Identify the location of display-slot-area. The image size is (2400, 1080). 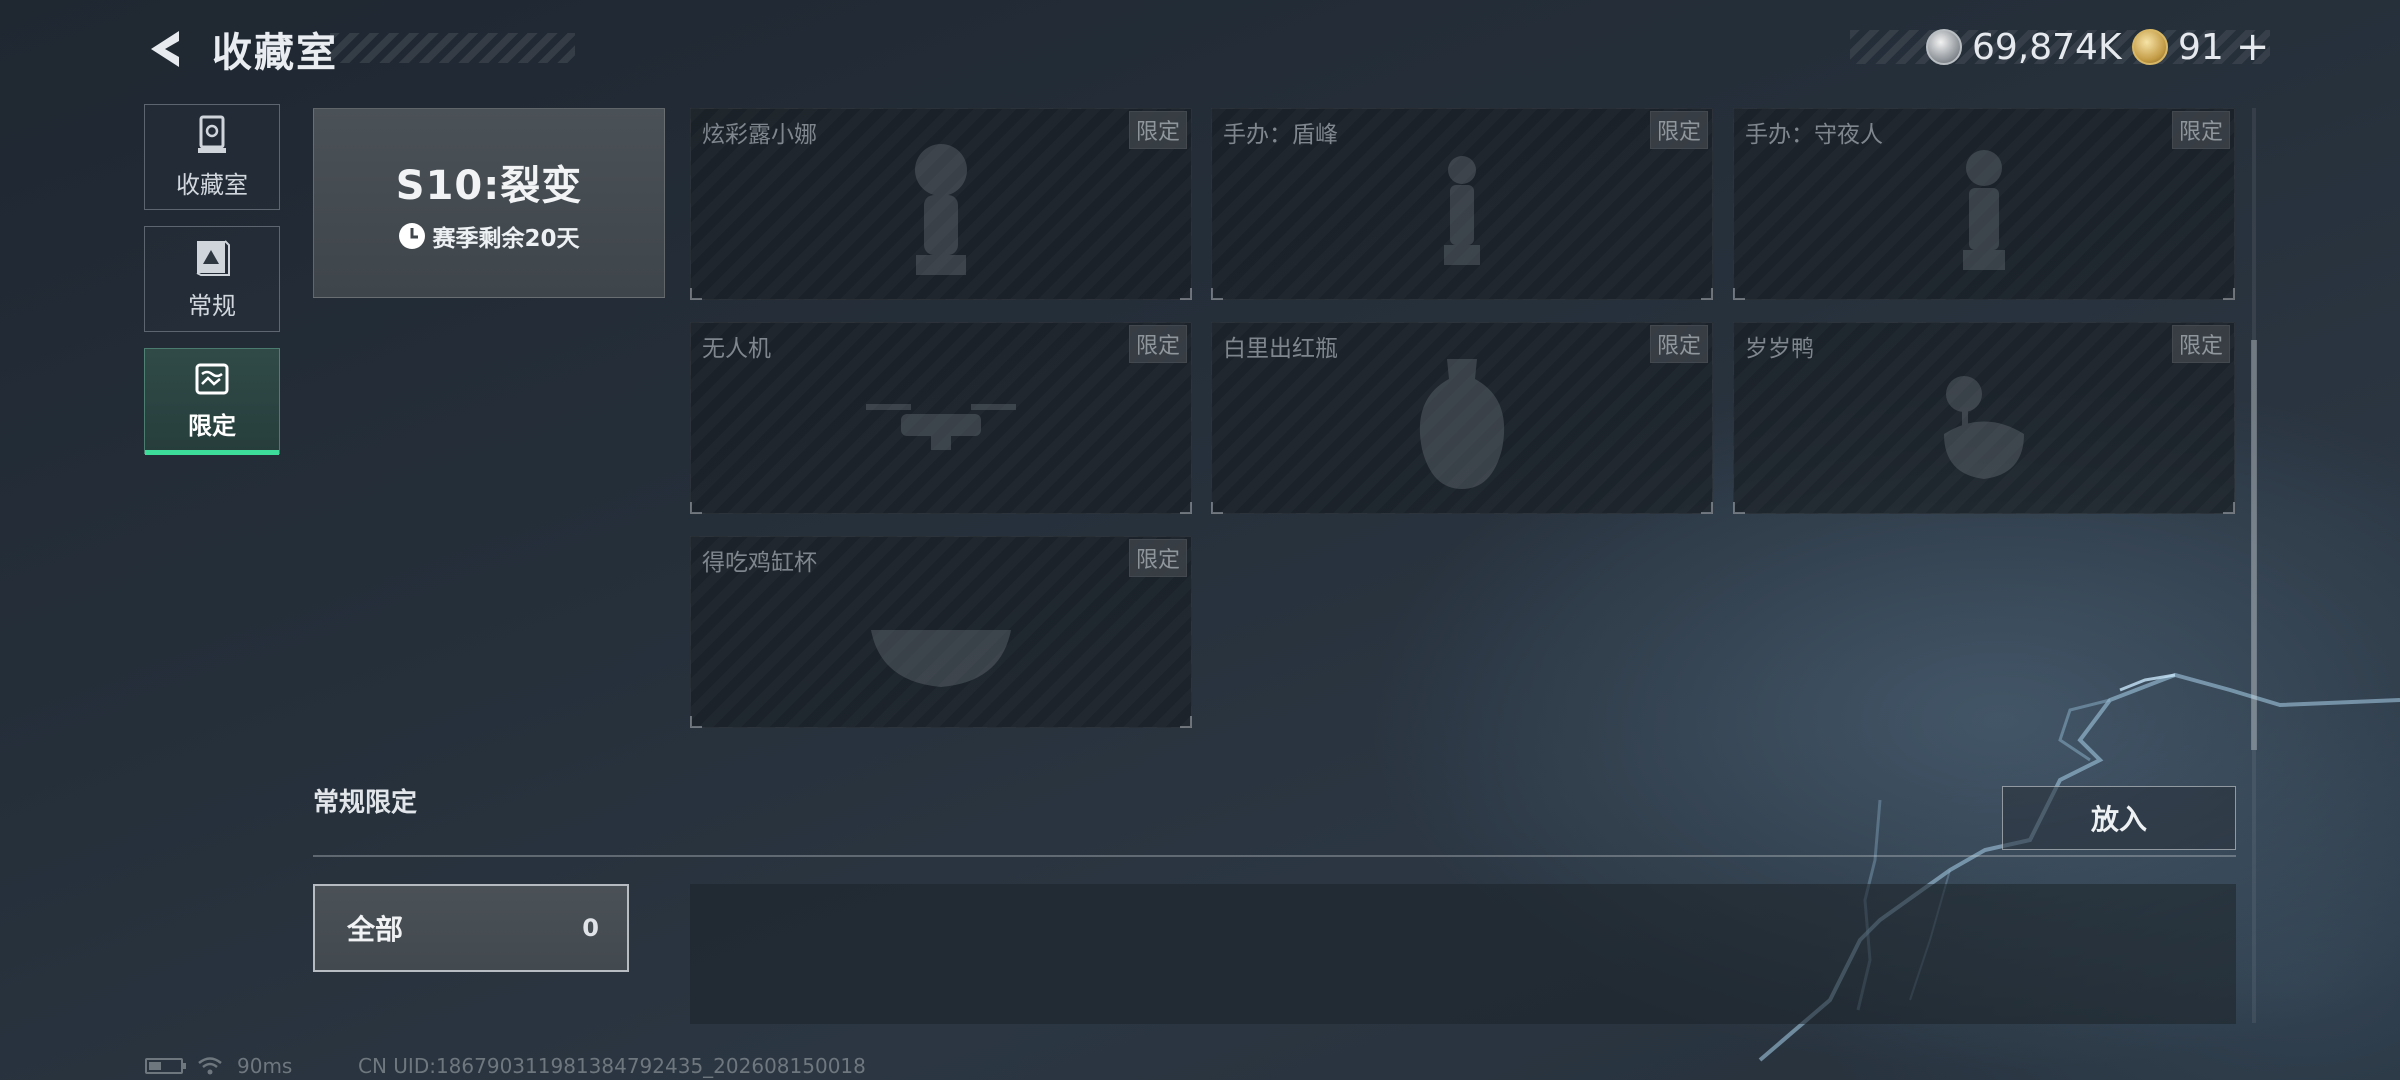
(1463, 954).